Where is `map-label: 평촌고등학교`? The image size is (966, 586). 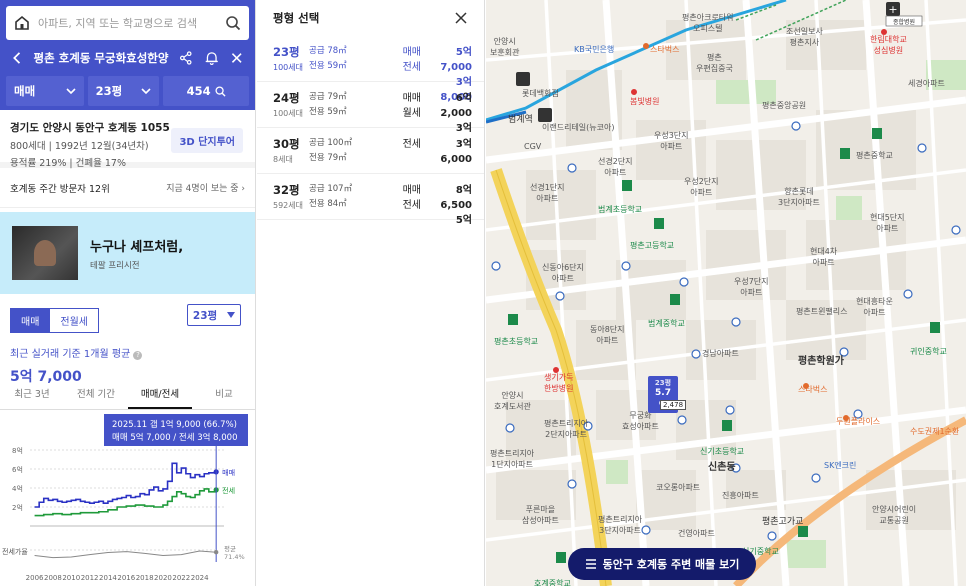
map-label: 평촌고등학교 is located at coordinates (652, 245).